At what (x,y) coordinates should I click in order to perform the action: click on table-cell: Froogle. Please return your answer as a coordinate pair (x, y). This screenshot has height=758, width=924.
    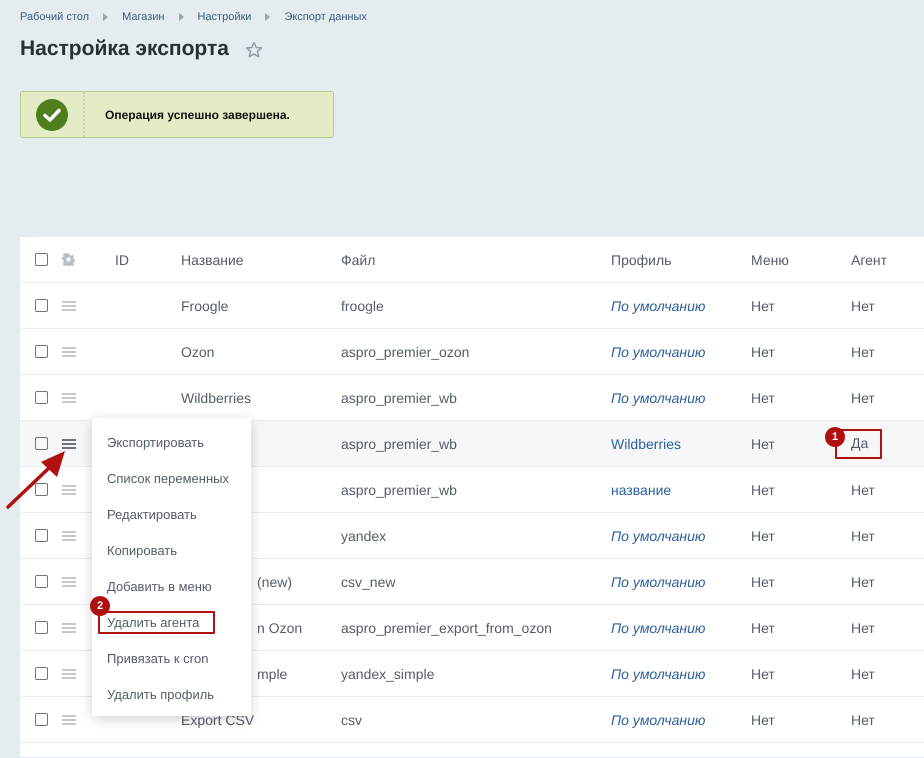
    Looking at the image, I should click on (204, 306).